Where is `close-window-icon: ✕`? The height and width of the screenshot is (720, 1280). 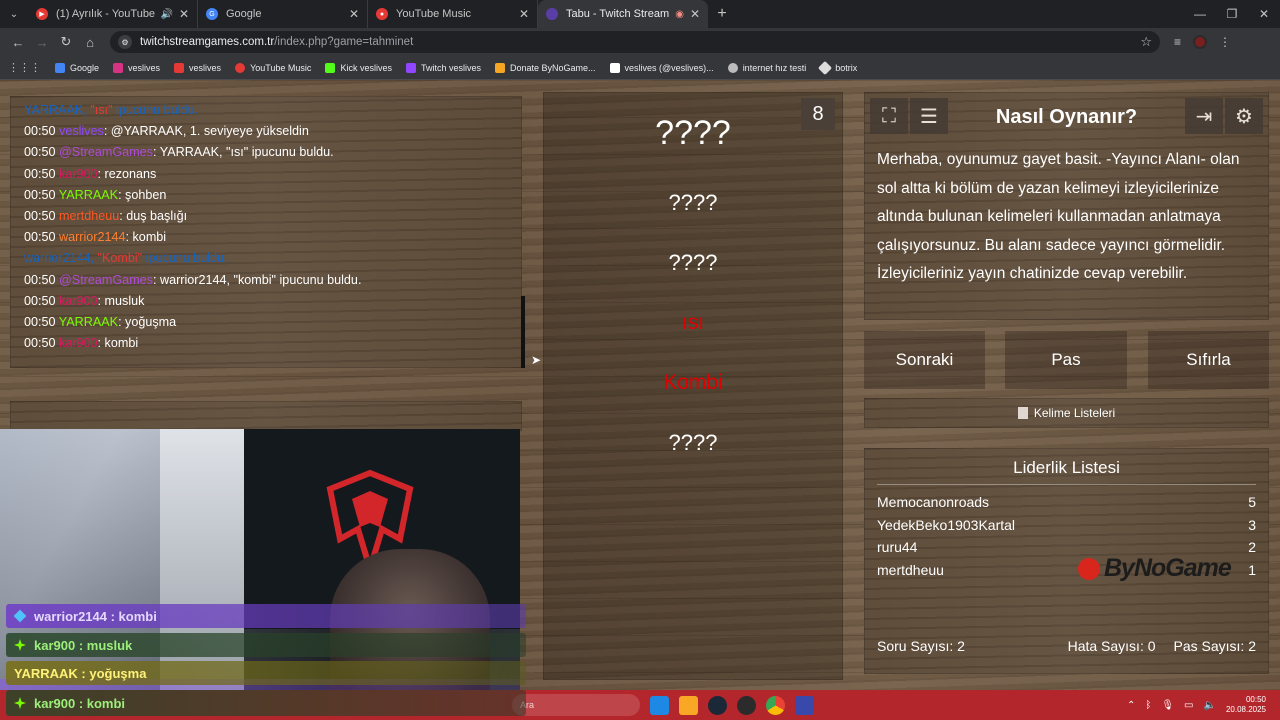 close-window-icon: ✕ is located at coordinates (1264, 14).